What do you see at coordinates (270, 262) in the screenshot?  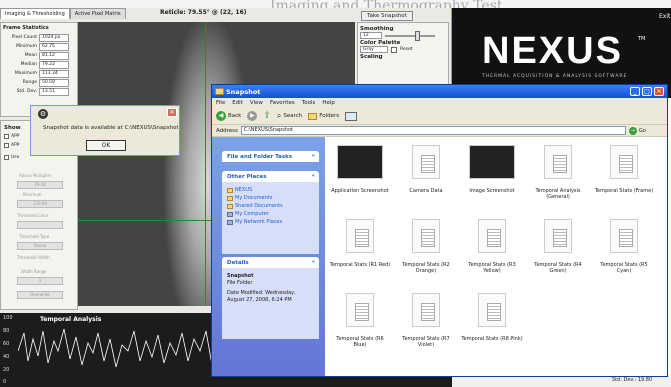 I see `details-header: Details «` at bounding box center [270, 262].